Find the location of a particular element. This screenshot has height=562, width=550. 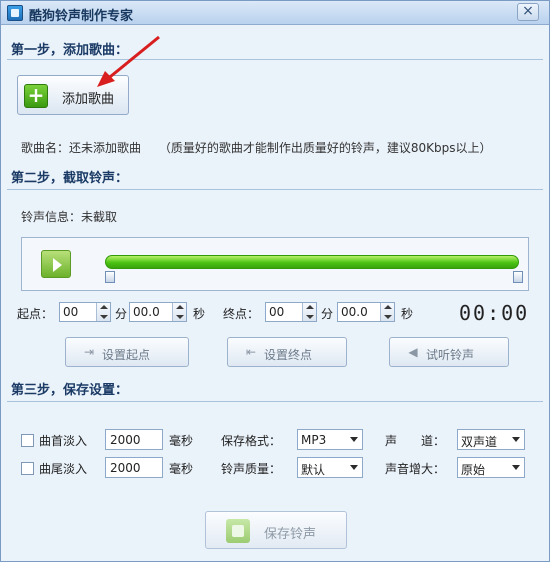

set-end-label: 设置终点 is located at coordinates (288, 355).